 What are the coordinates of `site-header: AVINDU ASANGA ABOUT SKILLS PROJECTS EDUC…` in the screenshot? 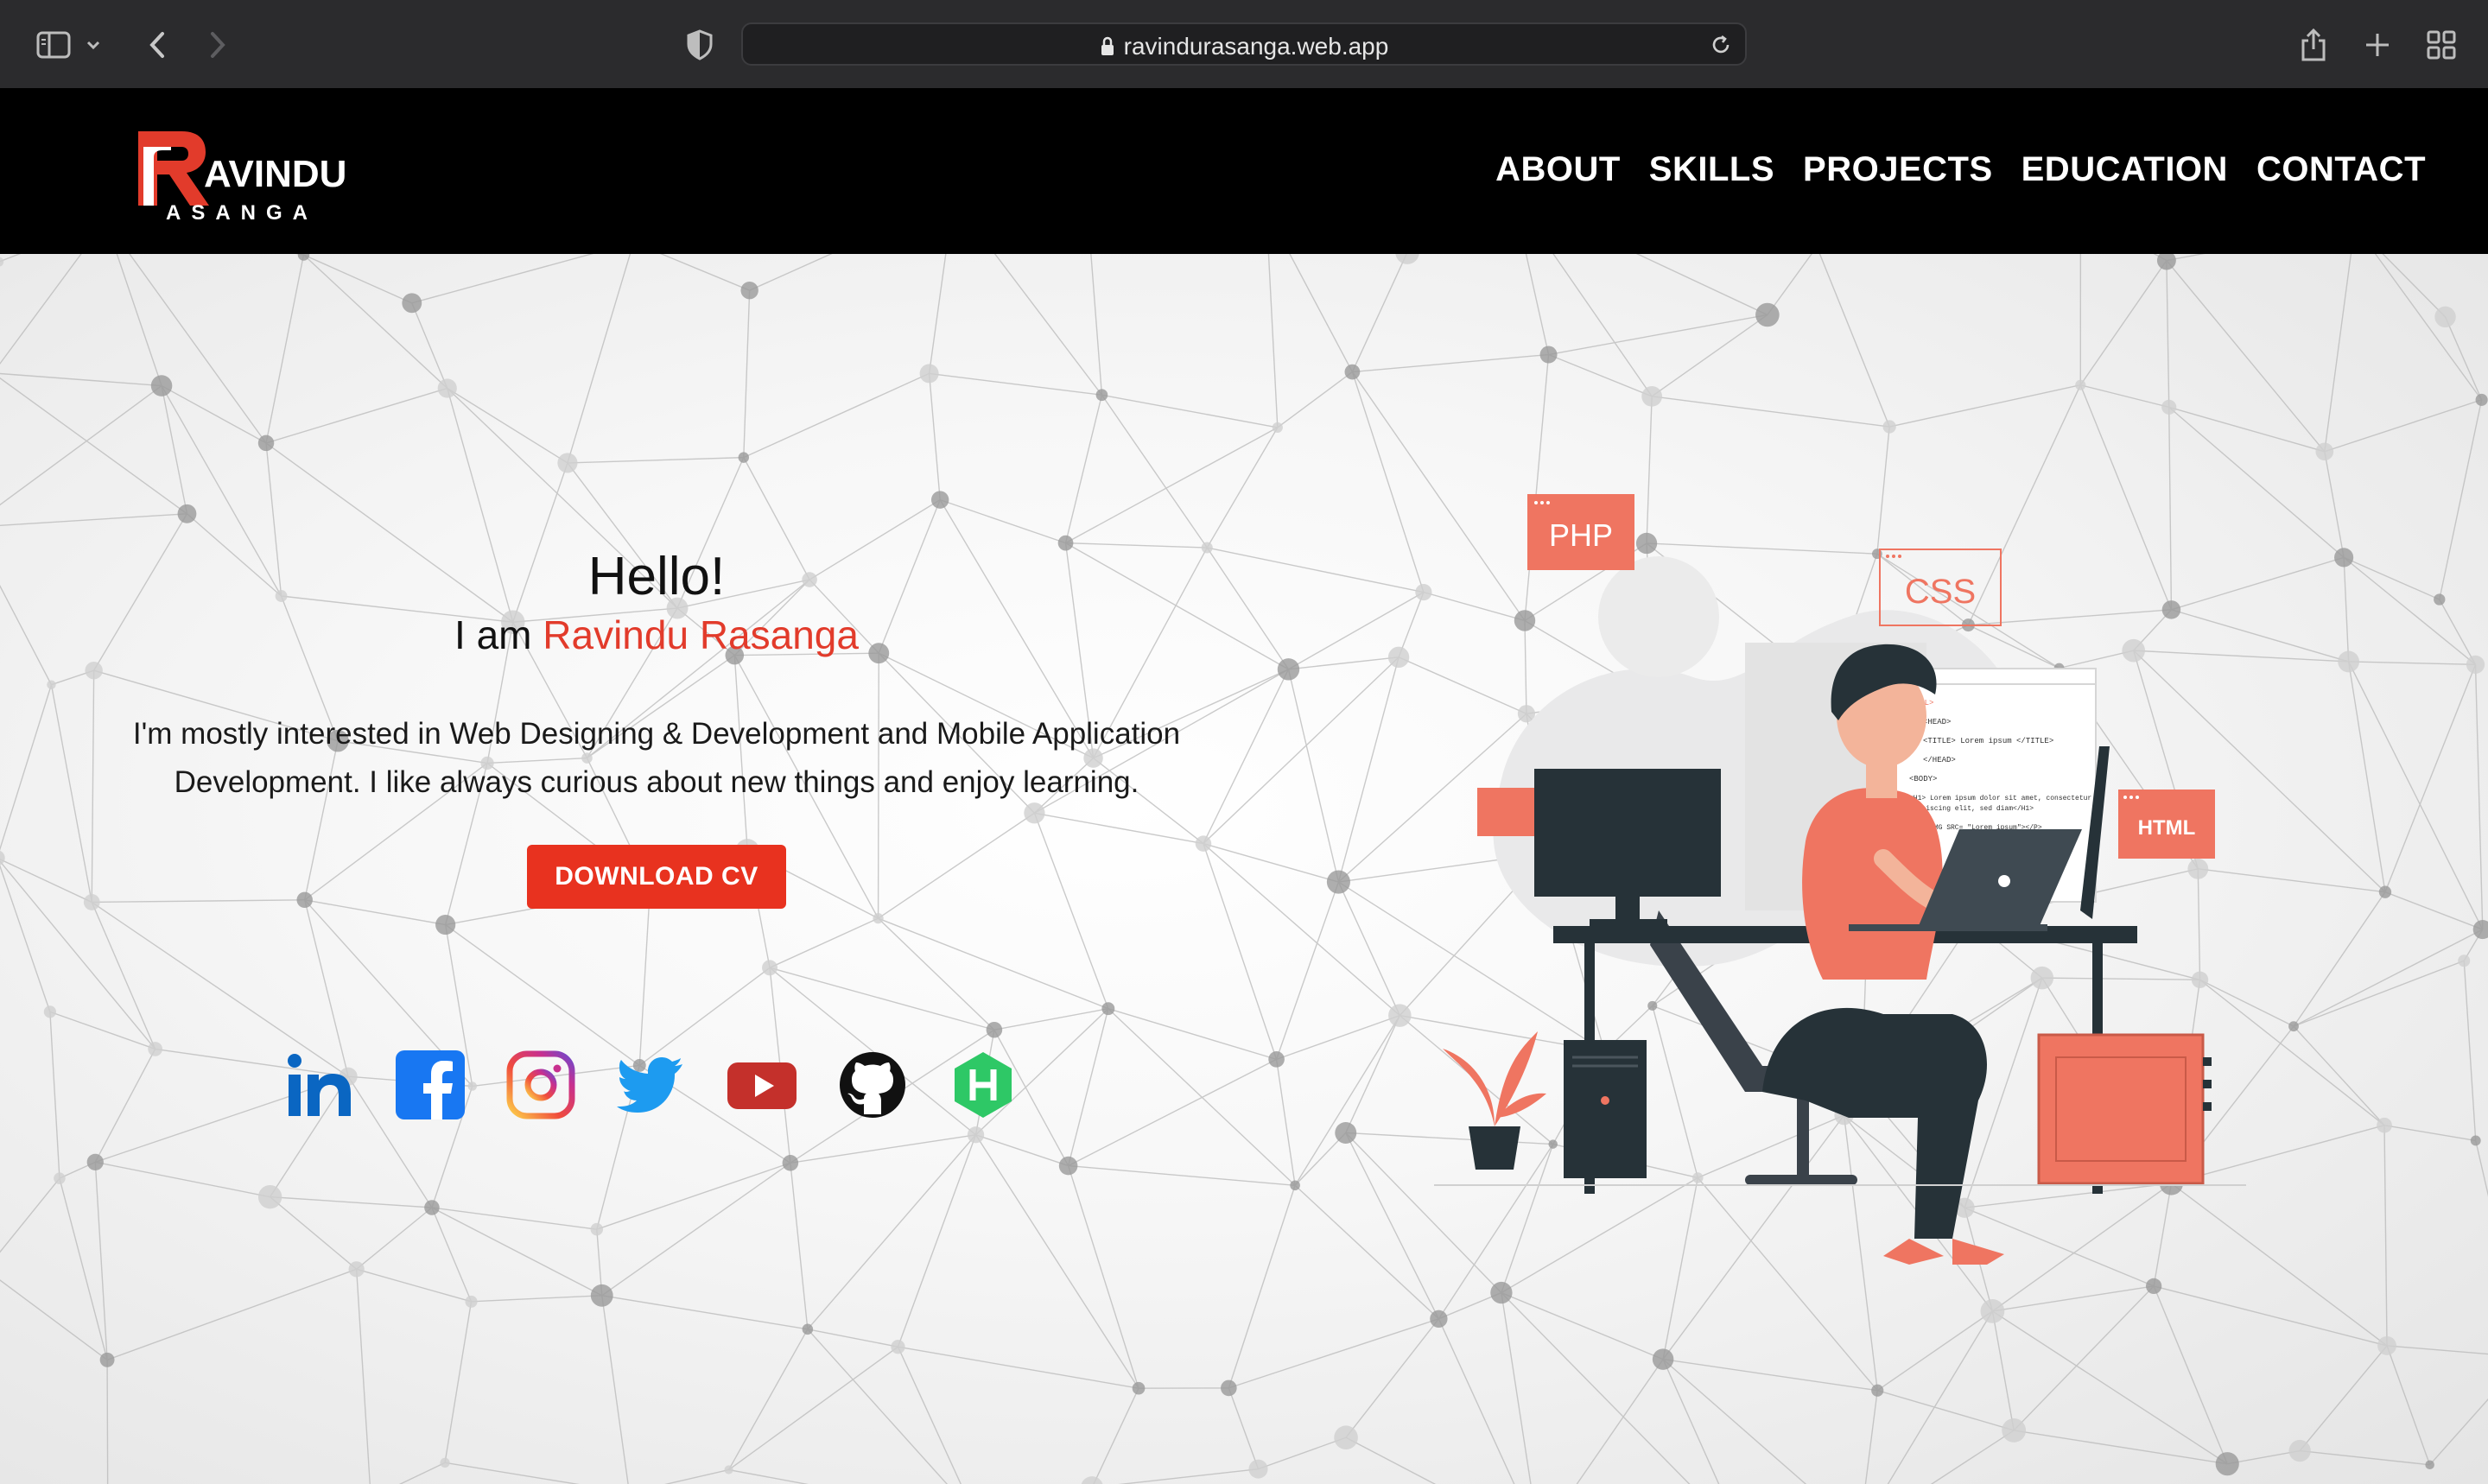 It's located at (1244, 171).